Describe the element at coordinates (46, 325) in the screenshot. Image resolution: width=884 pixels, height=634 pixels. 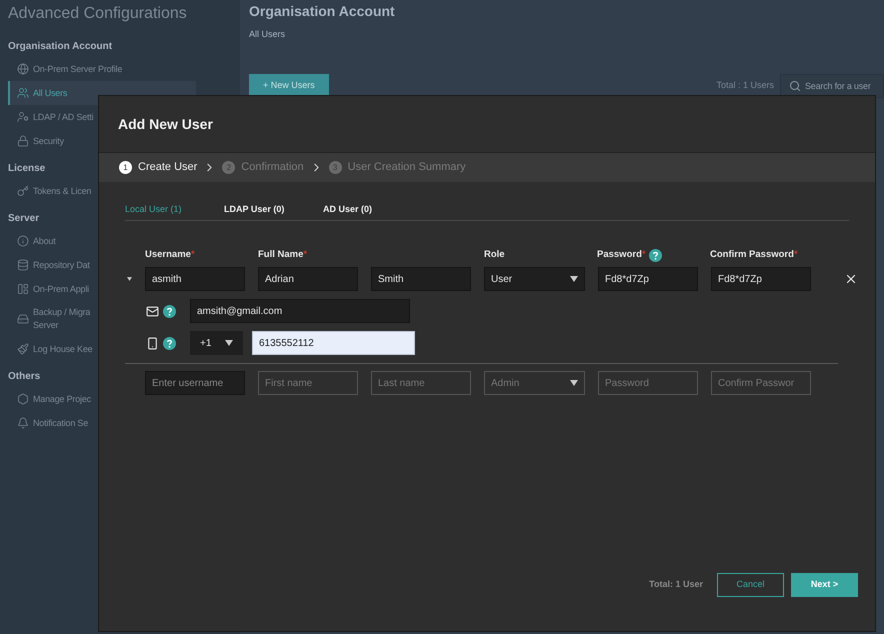
I see `item-label: Server` at that location.